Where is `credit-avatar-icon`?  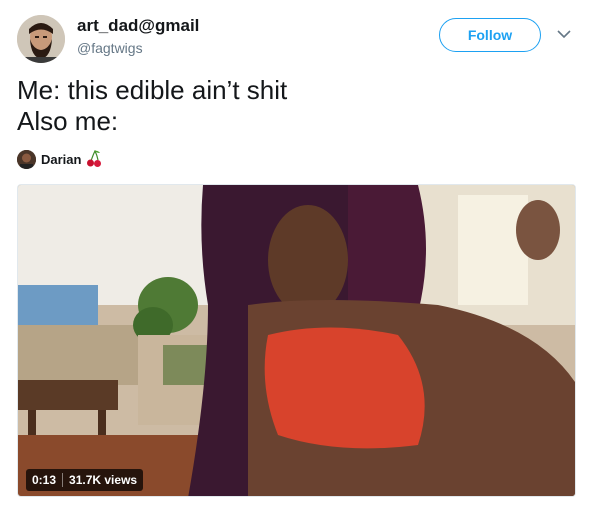
credit-avatar-icon is located at coordinates (26, 159).